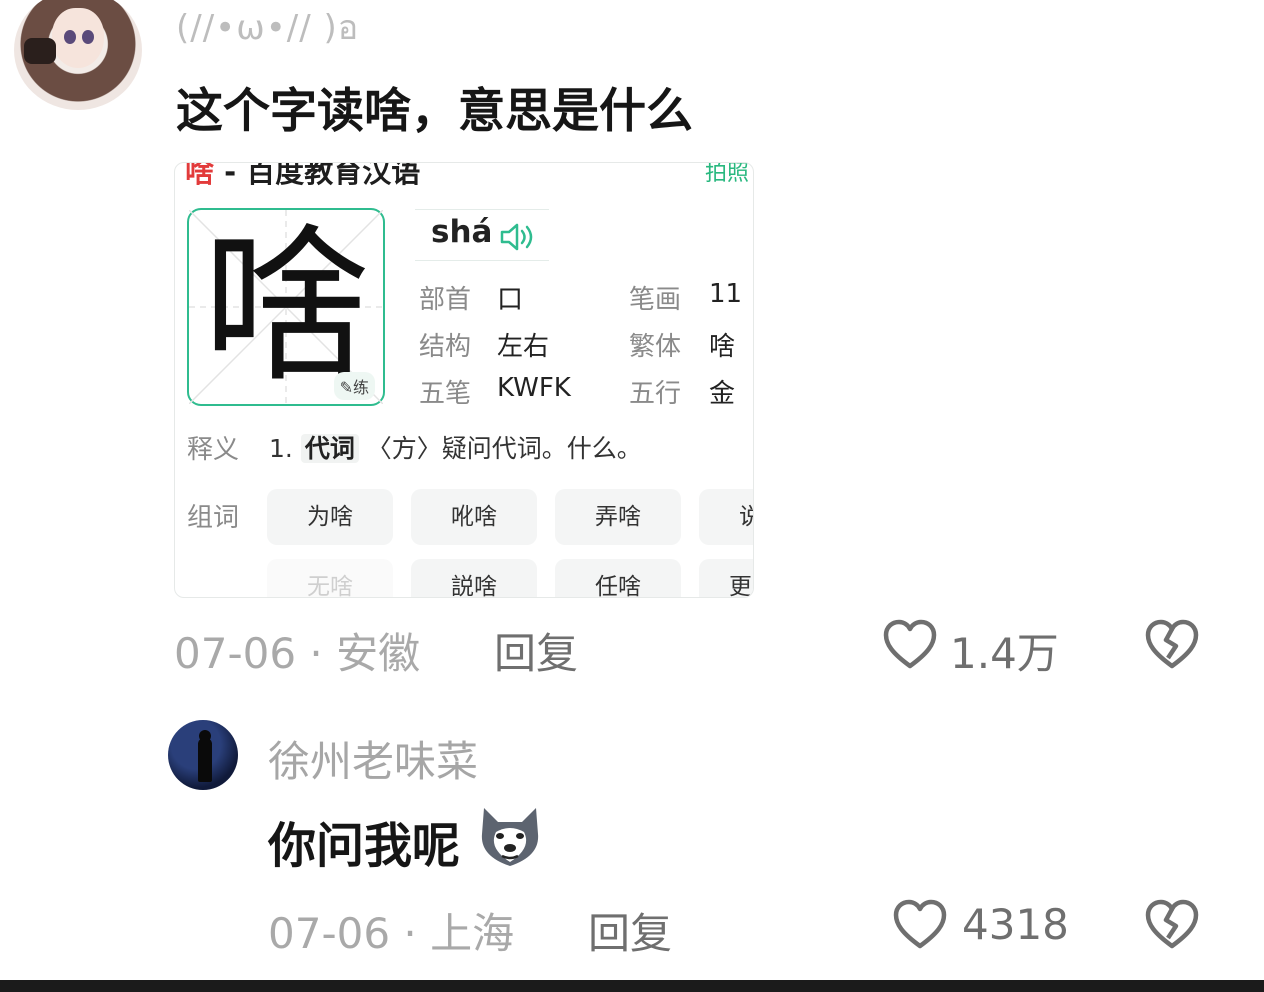 This screenshot has height=992, width=1264. What do you see at coordinates (534, 388) in the screenshot?
I see `prop-value: KWFK` at bounding box center [534, 388].